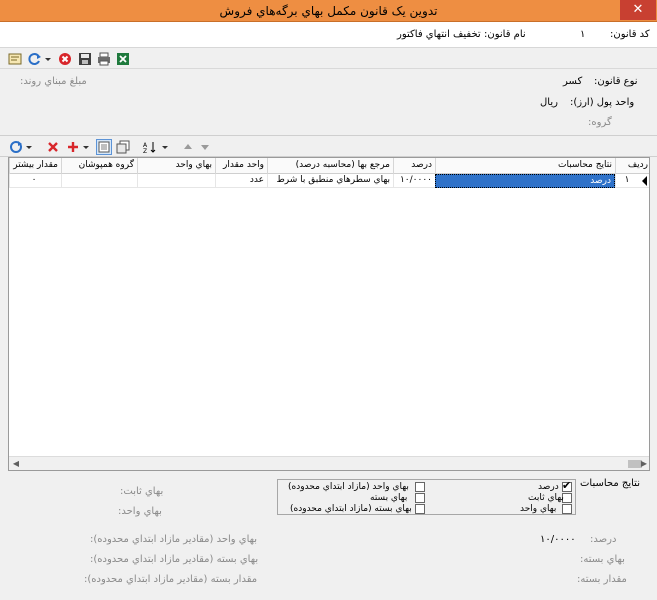 Image resolution: width=657 pixels, height=600 pixels. I want to click on excel-export-icon, so click(123, 59).